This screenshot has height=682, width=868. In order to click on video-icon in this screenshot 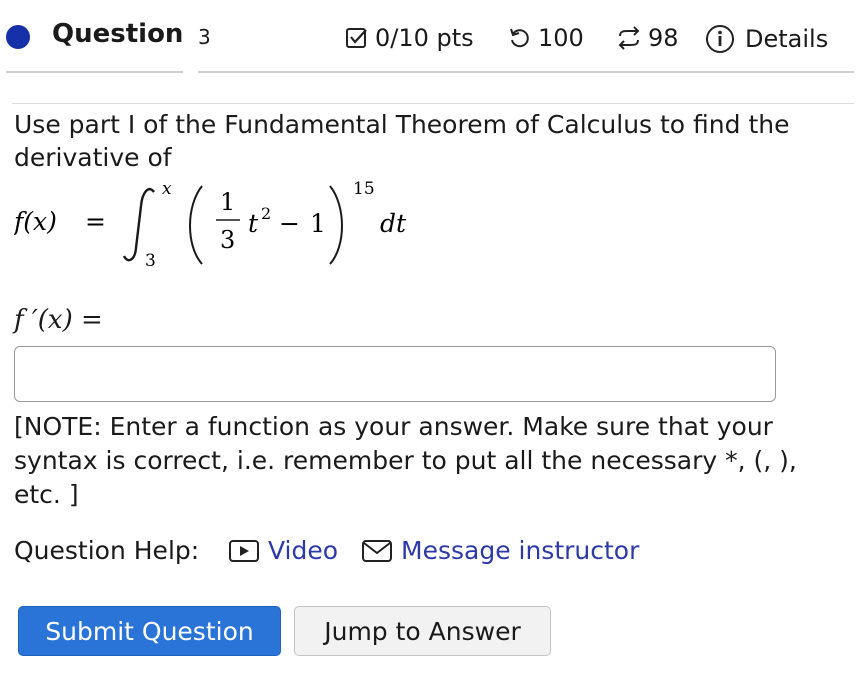, I will do `click(244, 550)`.